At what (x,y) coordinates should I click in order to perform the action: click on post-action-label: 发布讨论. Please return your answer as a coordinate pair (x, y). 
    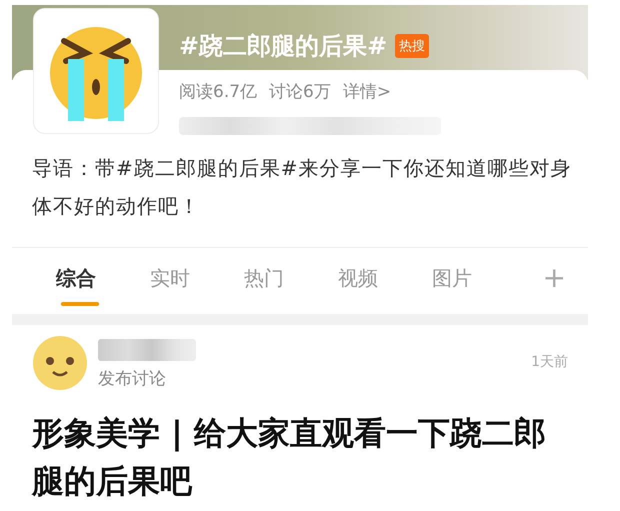
    Looking at the image, I should click on (132, 379).